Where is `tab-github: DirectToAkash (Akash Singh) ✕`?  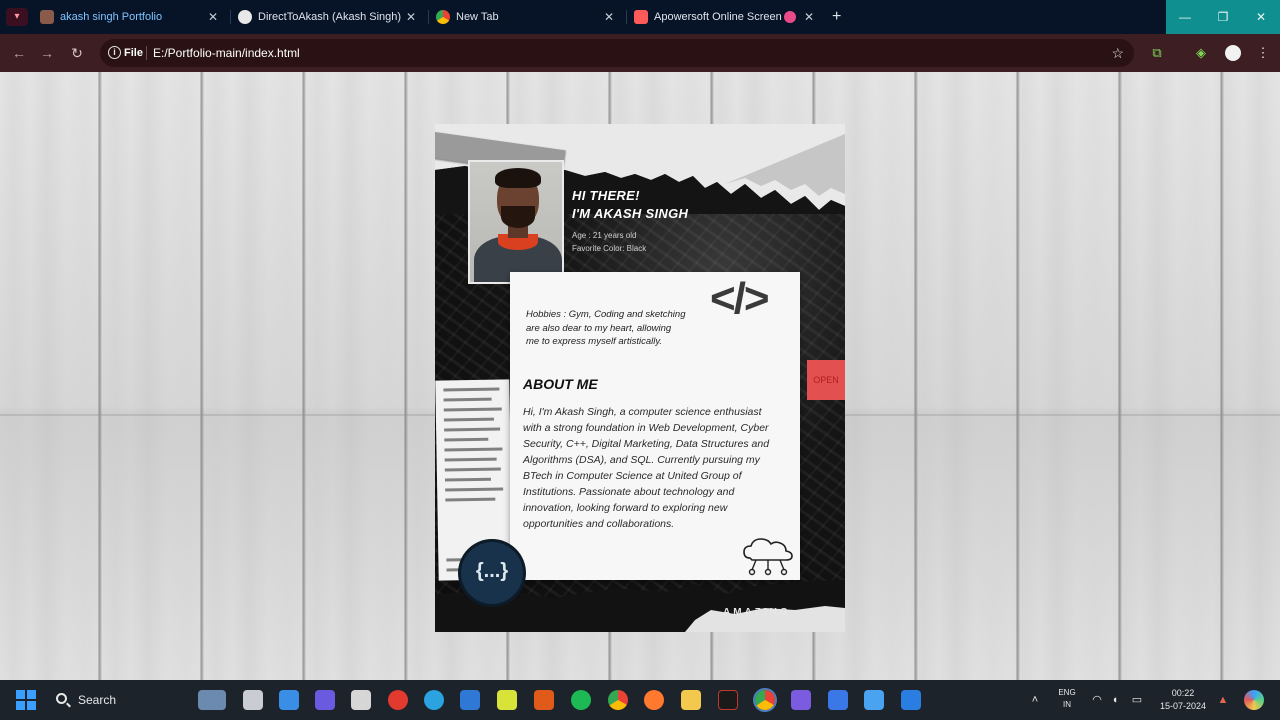 tab-github: DirectToAkash (Akash Singh) ✕ is located at coordinates (330, 17).